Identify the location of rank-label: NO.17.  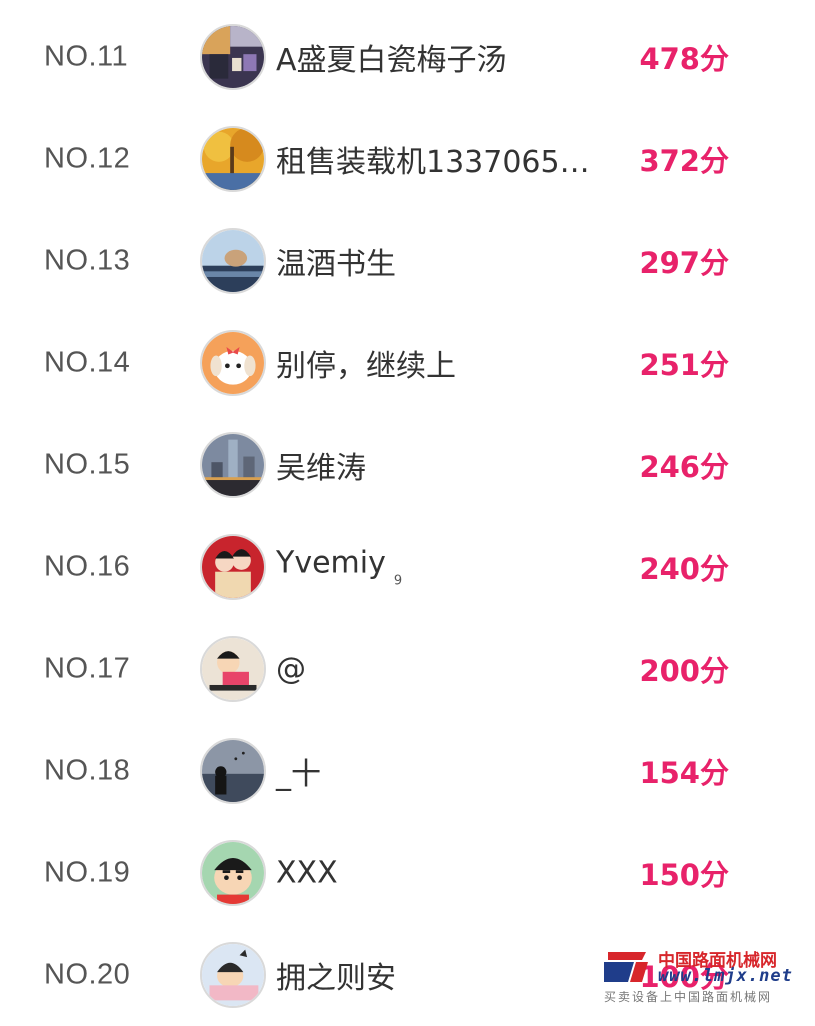
(87, 668).